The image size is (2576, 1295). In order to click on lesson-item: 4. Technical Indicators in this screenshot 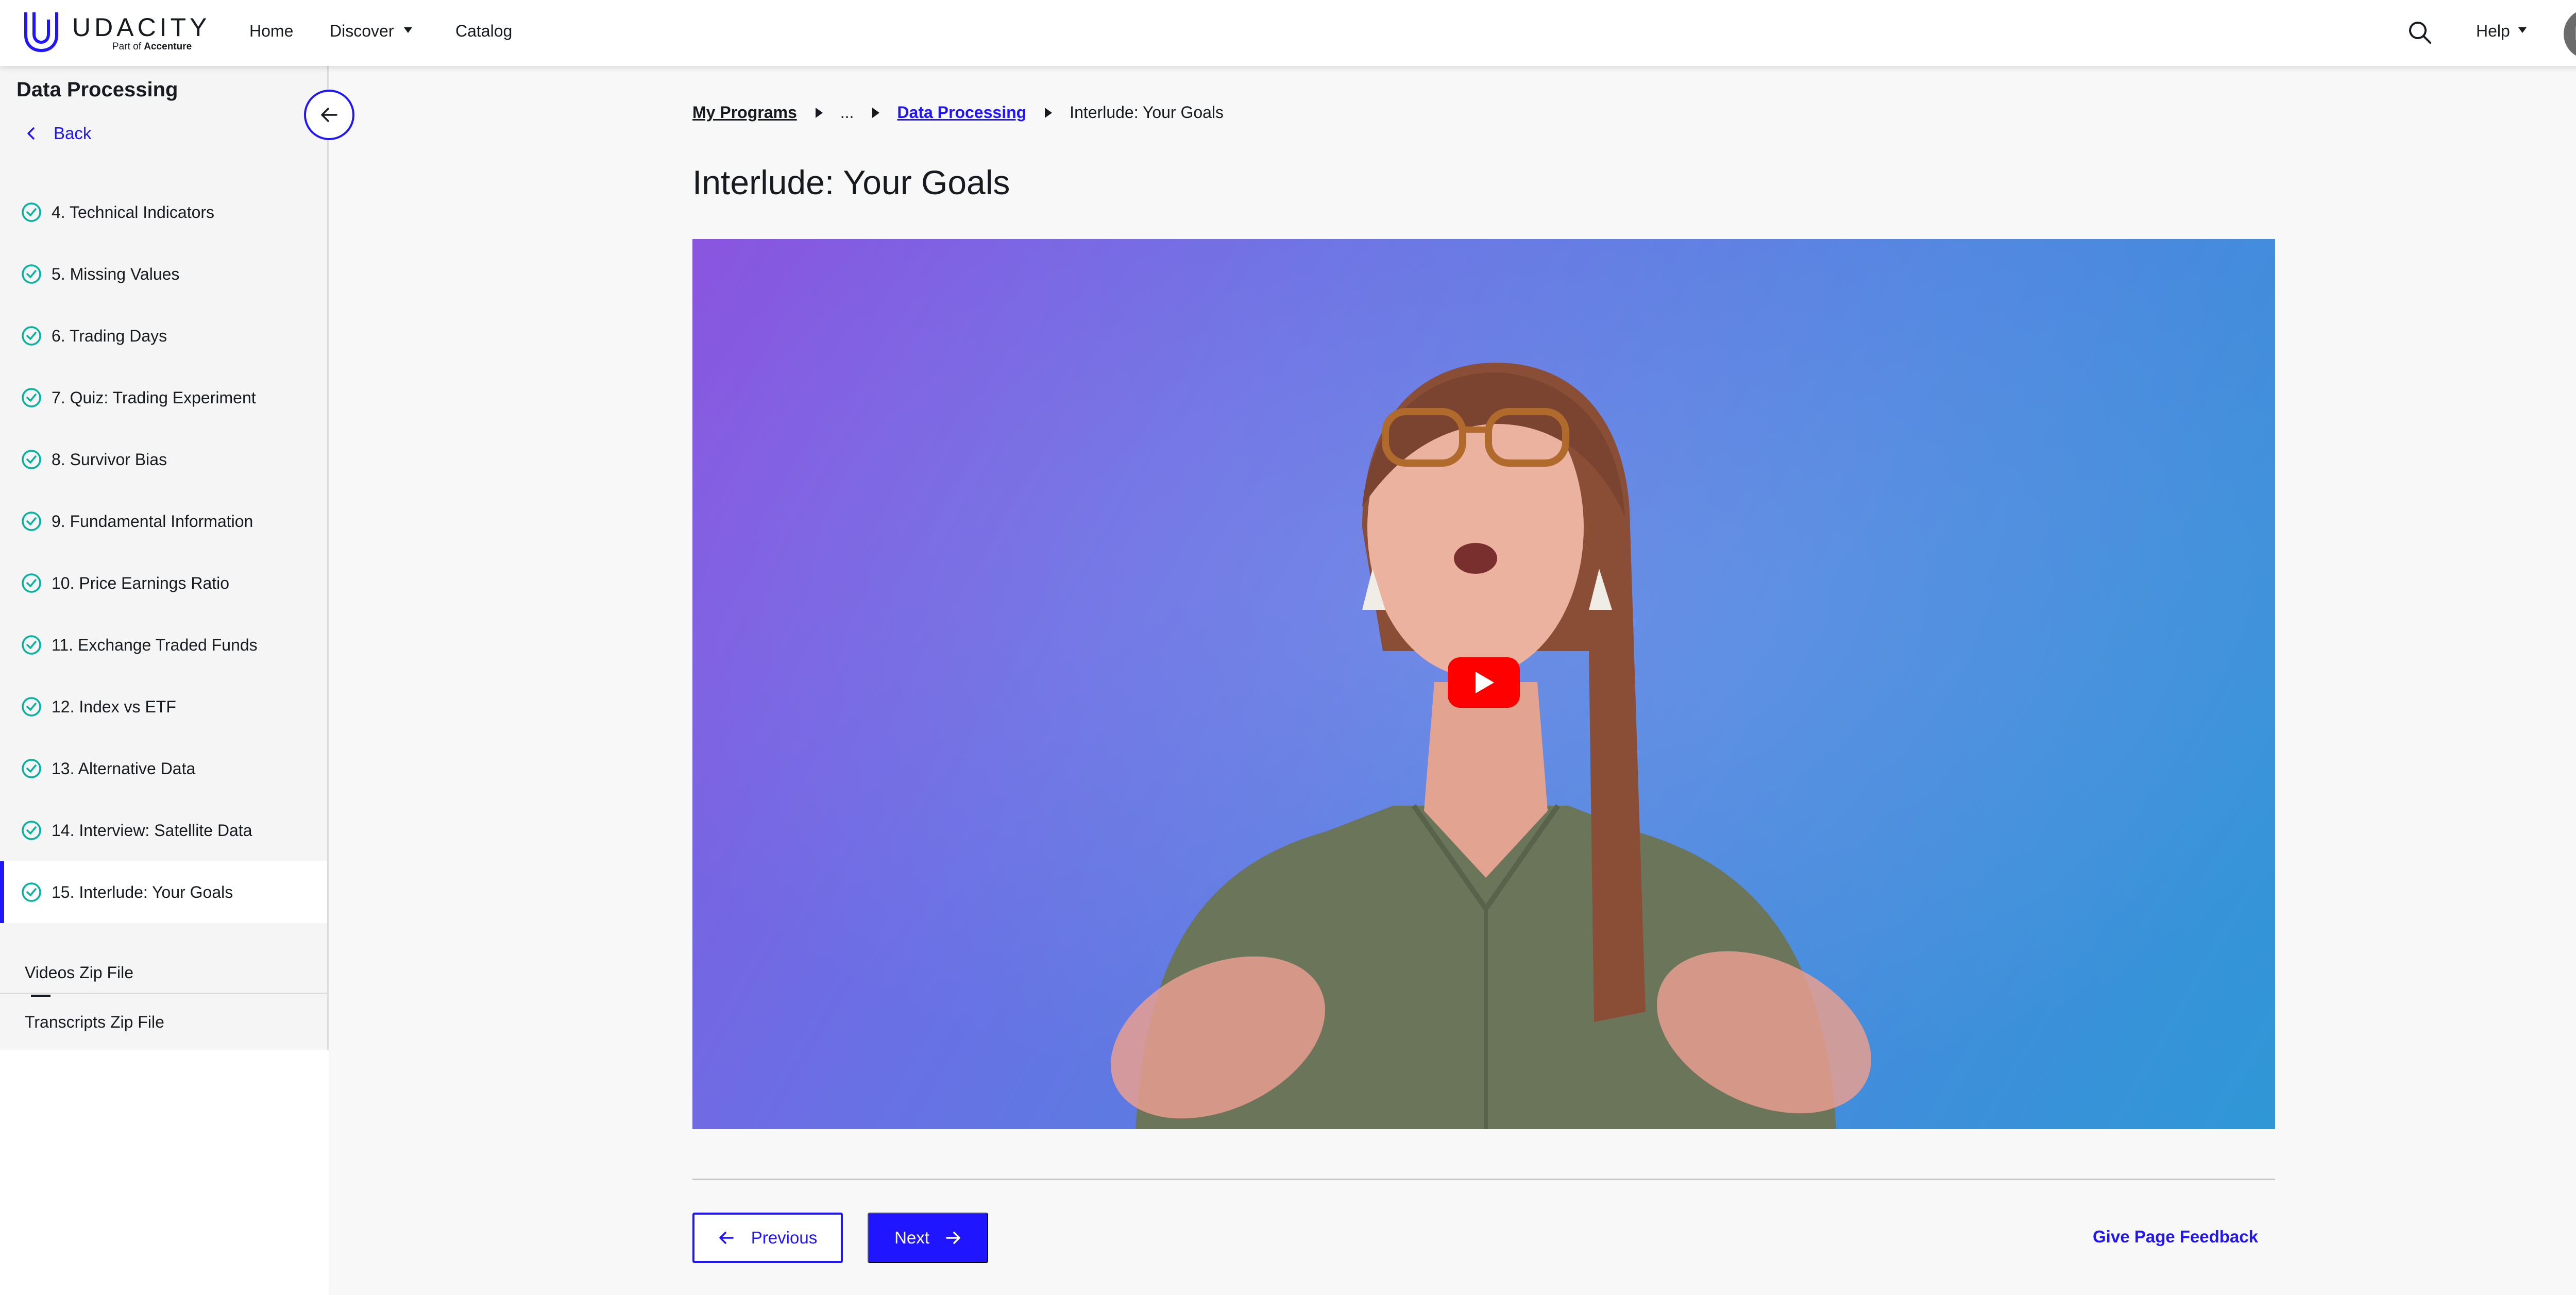, I will do `click(163, 212)`.